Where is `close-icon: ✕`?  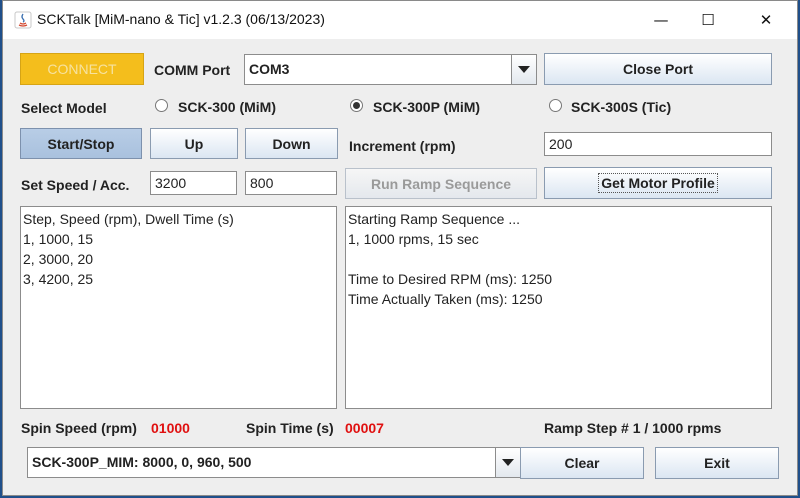 close-icon: ✕ is located at coordinates (766, 20).